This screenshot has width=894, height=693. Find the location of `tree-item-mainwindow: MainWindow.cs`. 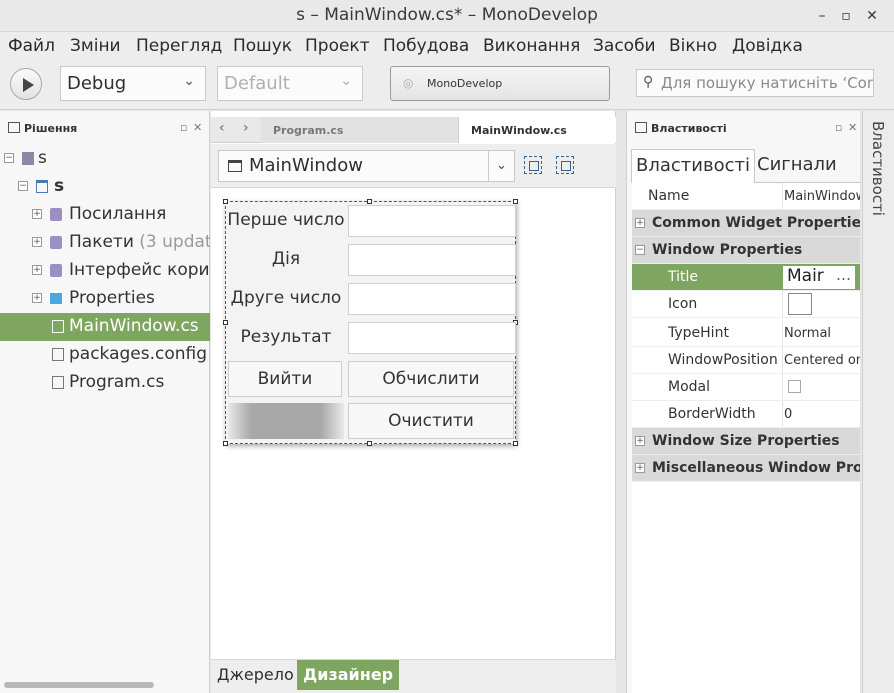

tree-item-mainwindow: MainWindow.cs is located at coordinates (105, 327).